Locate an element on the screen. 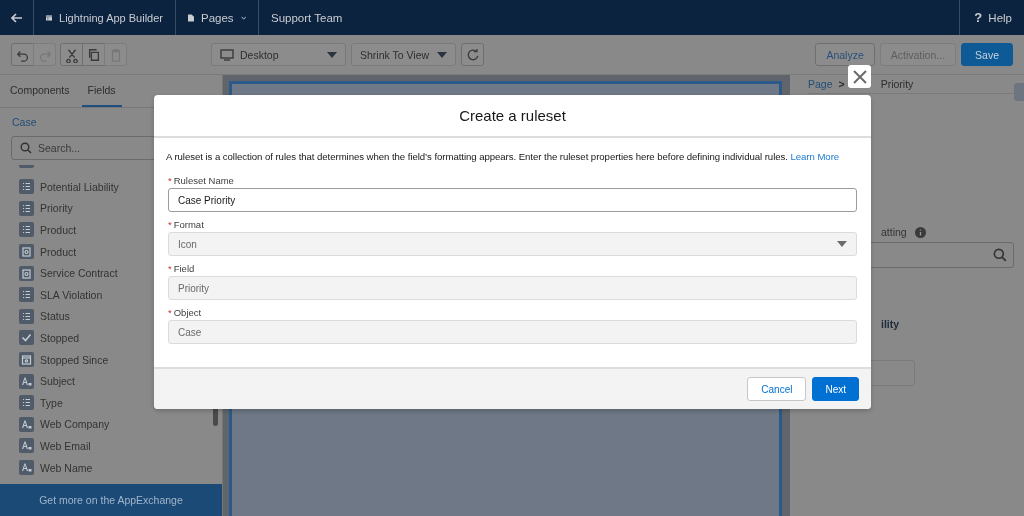  checkbox-field-icon is located at coordinates (26, 338).